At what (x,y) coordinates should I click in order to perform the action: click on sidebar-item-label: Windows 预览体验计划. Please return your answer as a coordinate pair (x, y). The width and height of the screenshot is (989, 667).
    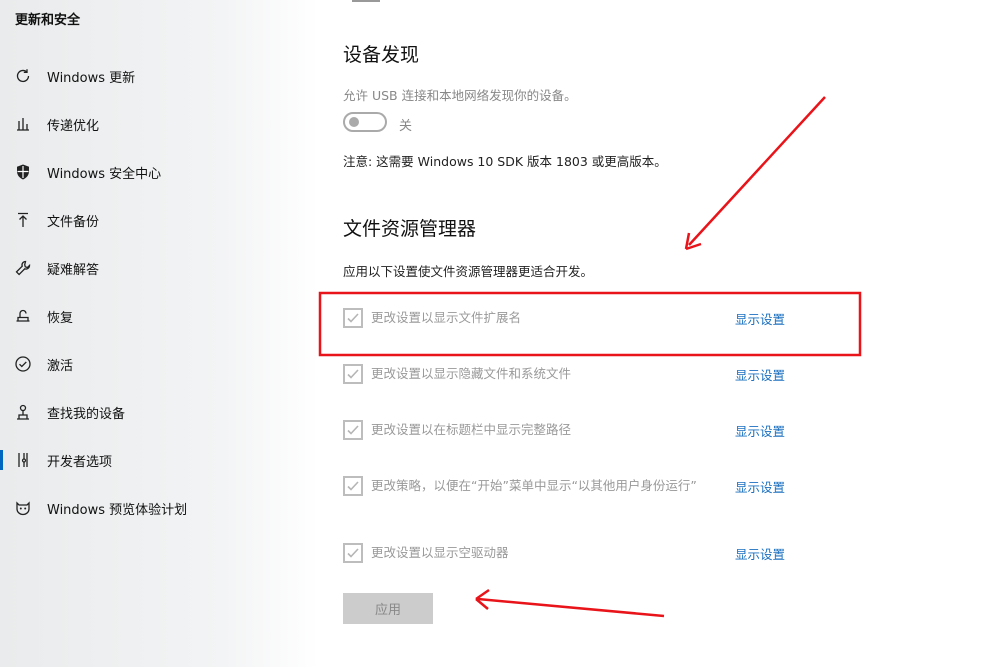
    Looking at the image, I should click on (117, 510).